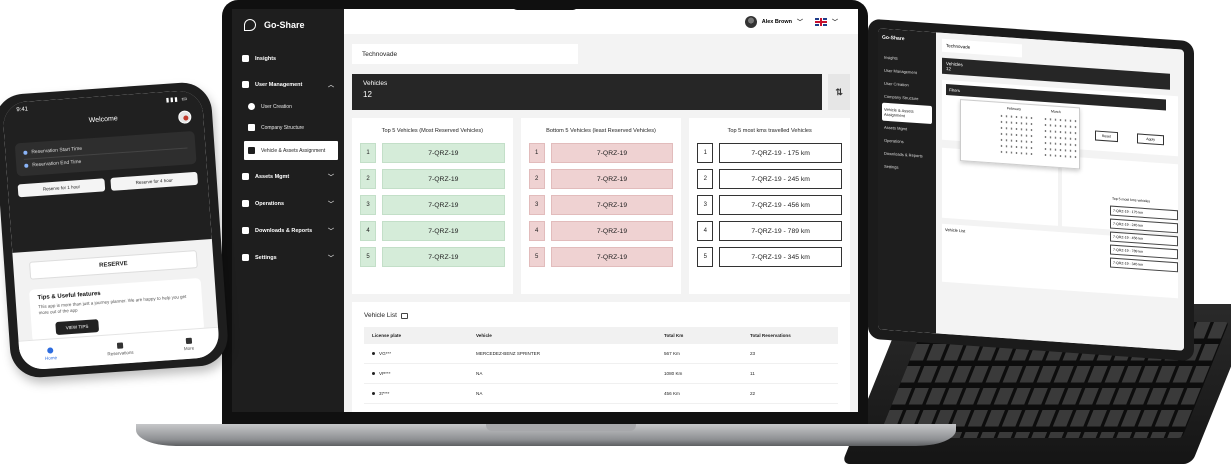  Describe the element at coordinates (587, 92) in the screenshot. I see `vehicles-summary: Vehicles 12` at that location.